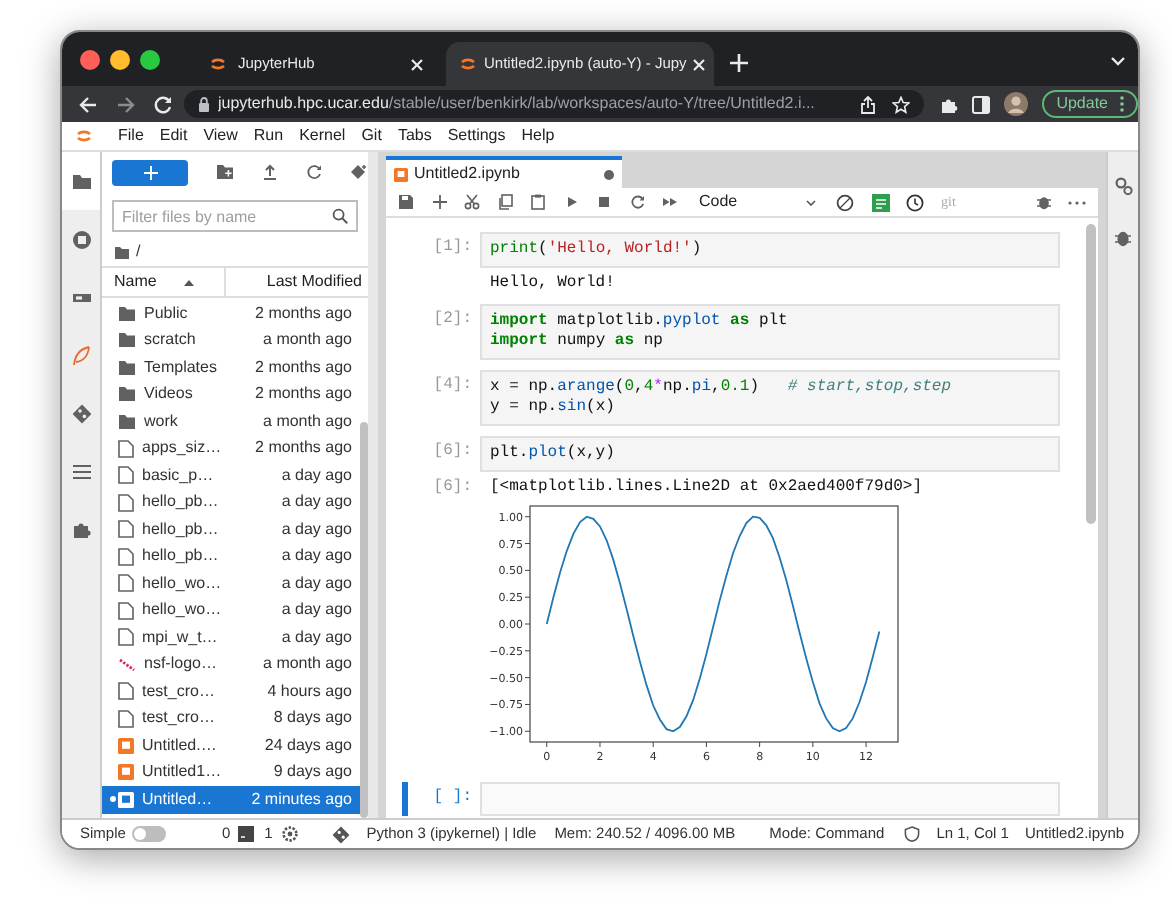 This screenshot has height=910, width=1172. I want to click on table-icon, so click(880, 202).